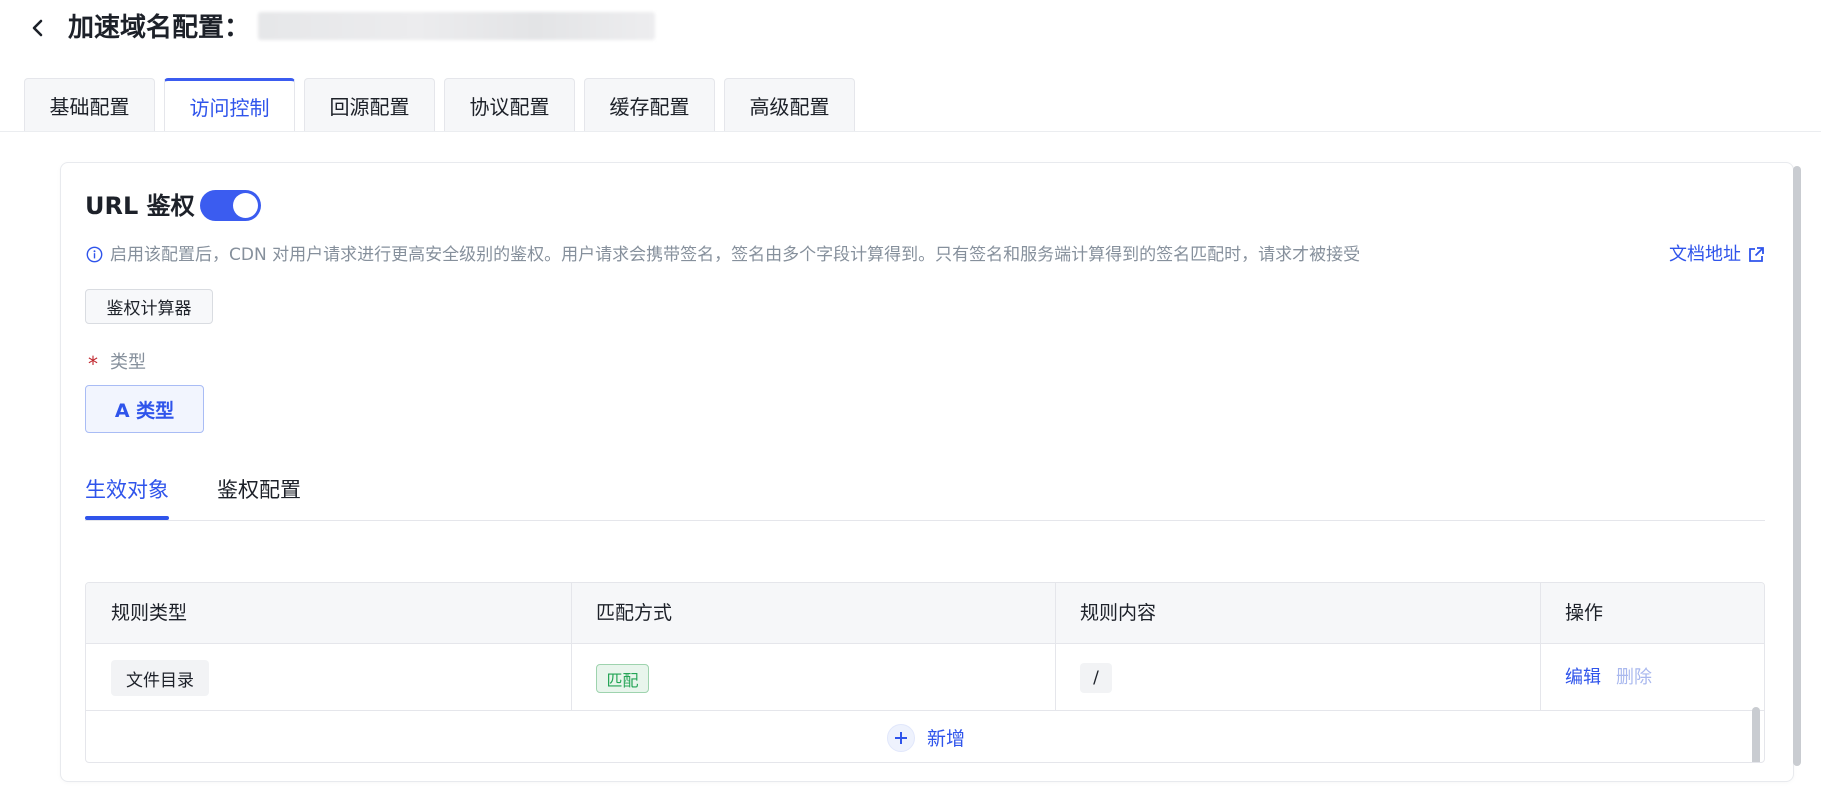 This screenshot has height=792, width=1821. Describe the element at coordinates (369, 105) in the screenshot. I see `tab-origin-config: 回源配置` at that location.